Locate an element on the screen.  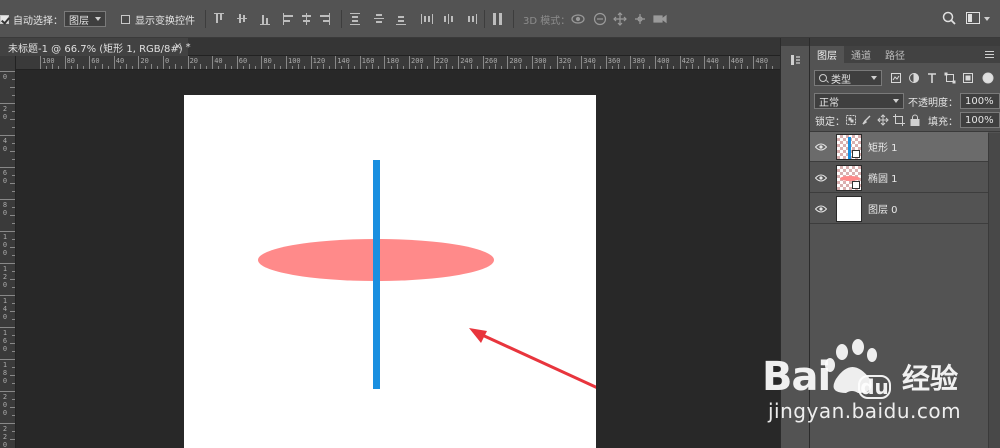
3d-mode-label: 3D 模式： is located at coordinates (547, 21).